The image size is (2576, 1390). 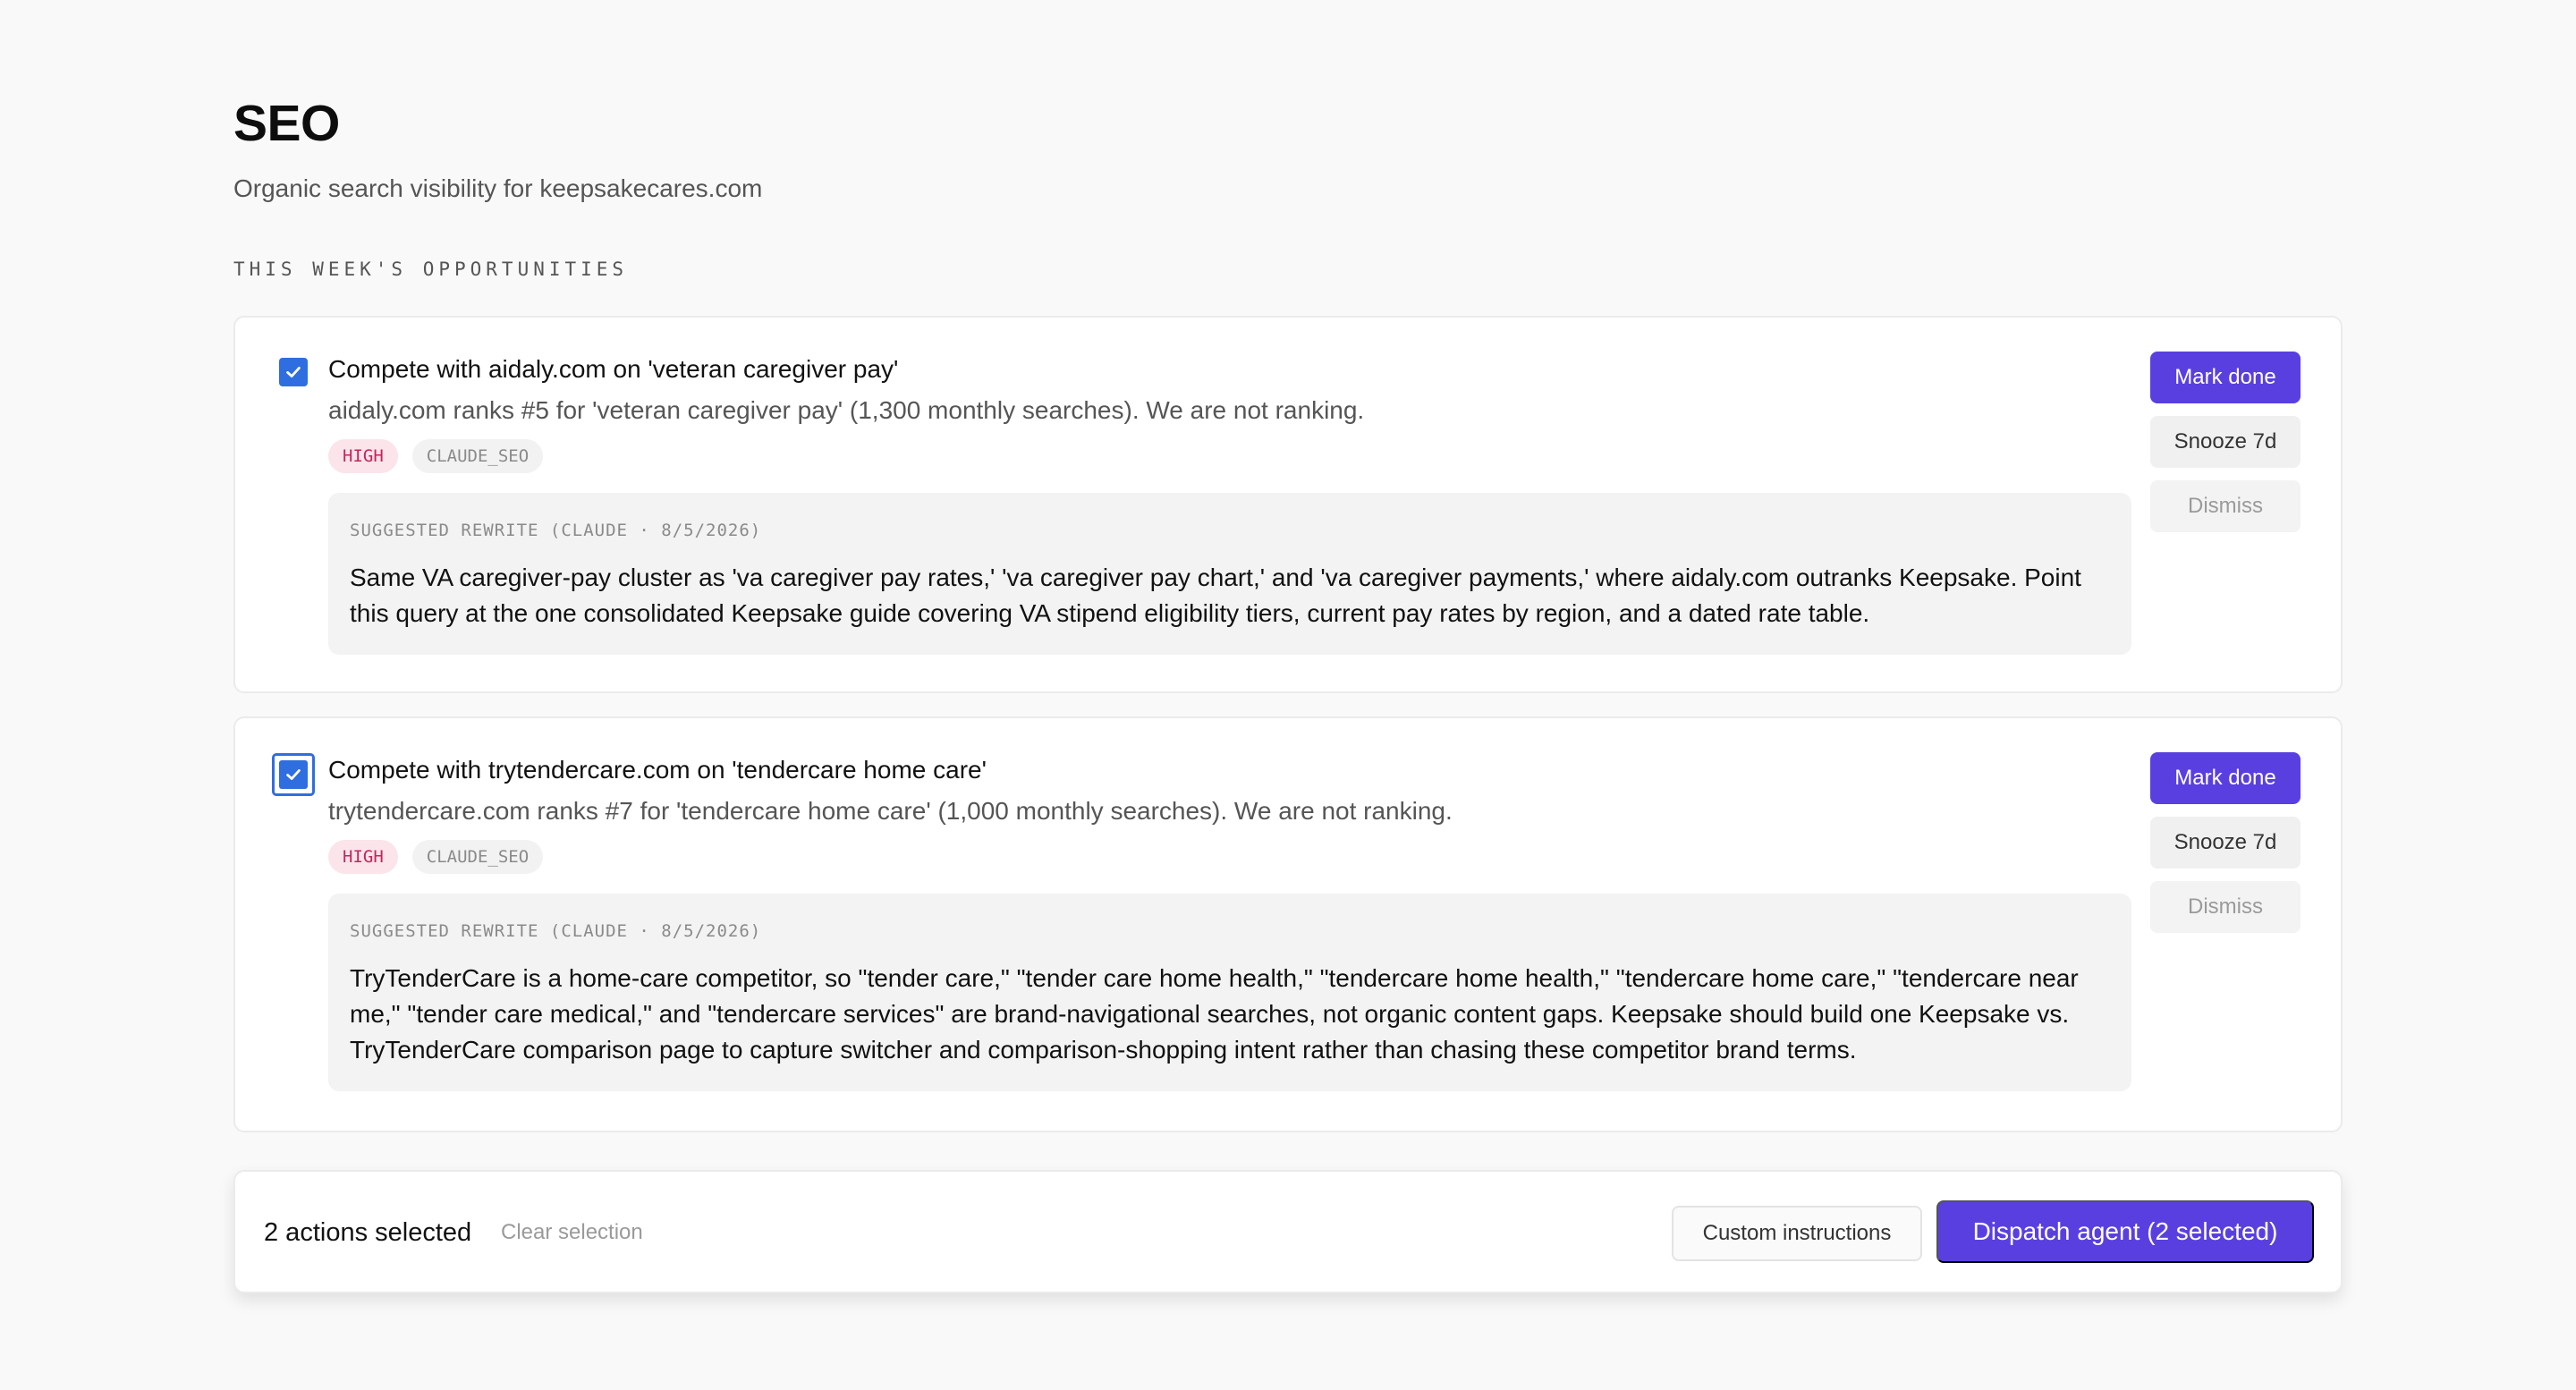 I want to click on custom-instructions-button: Custom instructions, so click(x=1797, y=1233).